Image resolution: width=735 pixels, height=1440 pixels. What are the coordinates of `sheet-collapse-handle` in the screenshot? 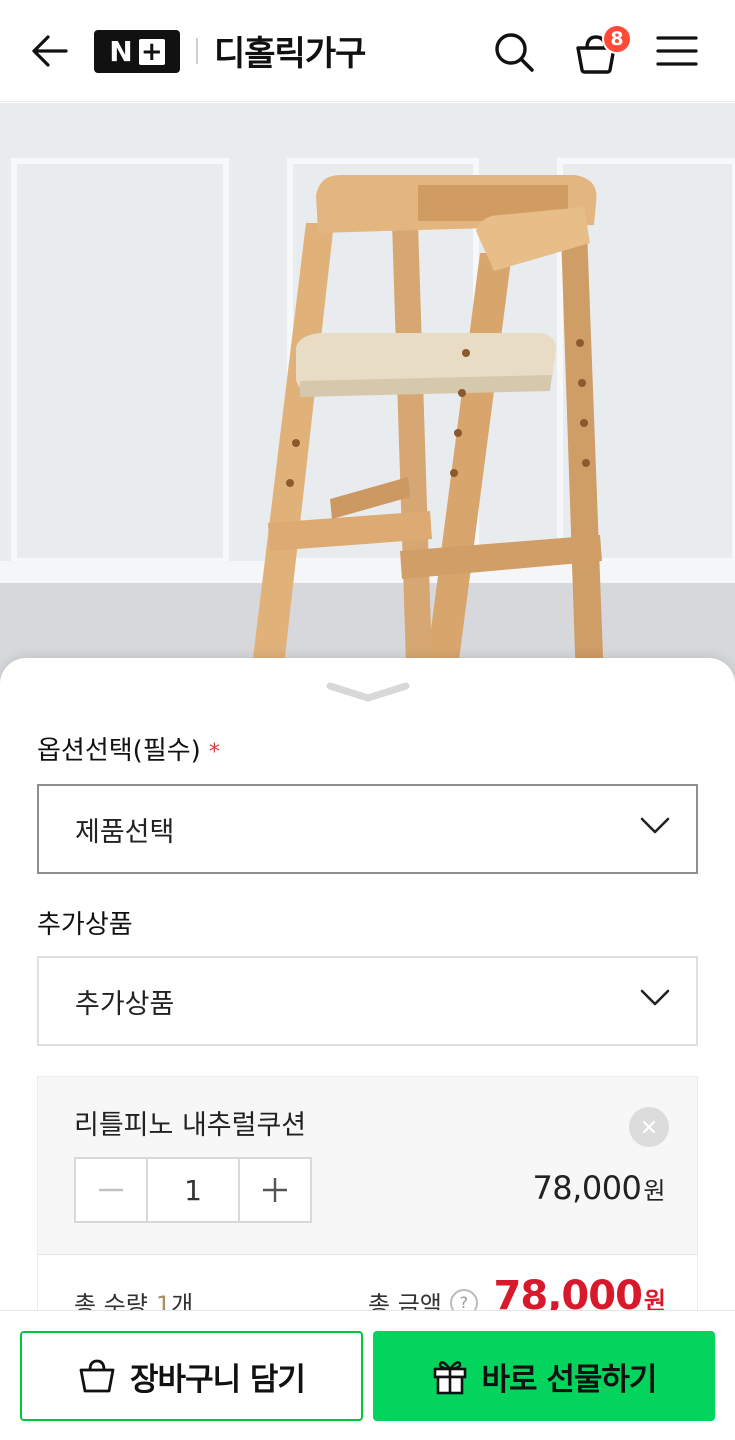 It's located at (368, 692).